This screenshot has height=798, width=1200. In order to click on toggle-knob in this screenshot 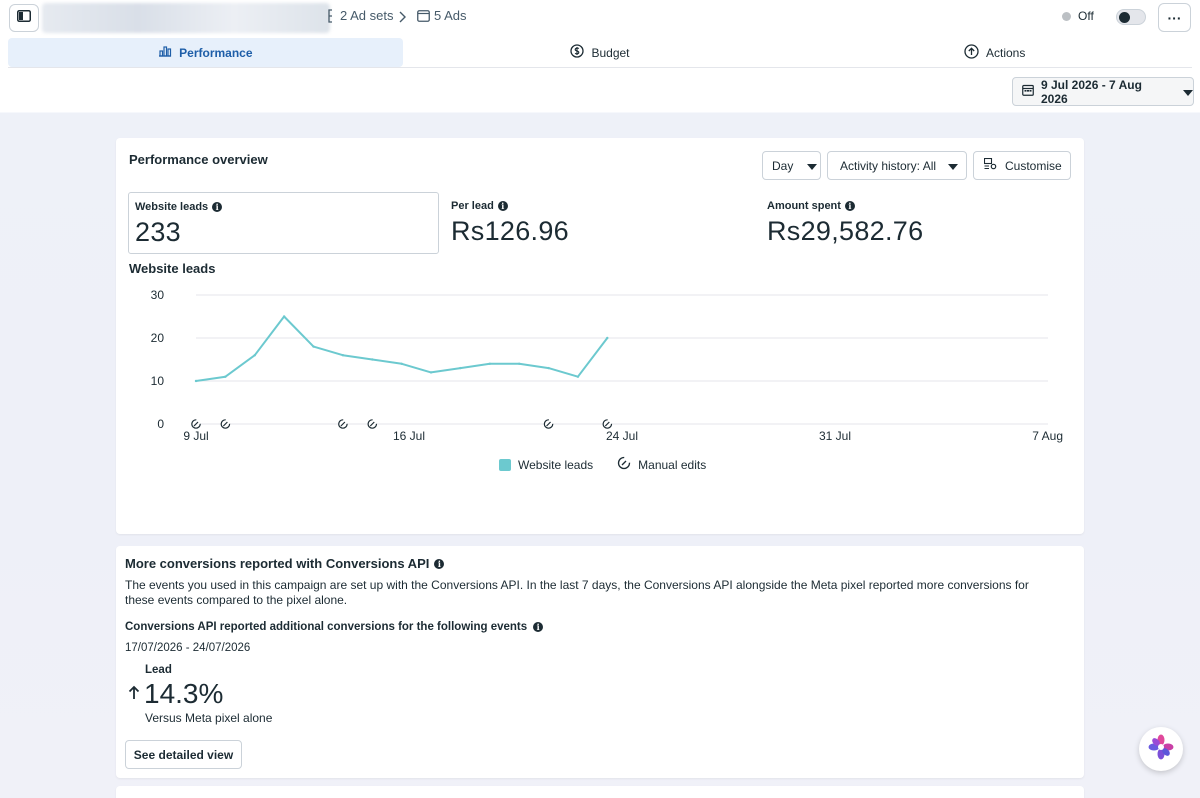, I will do `click(1124, 17)`.